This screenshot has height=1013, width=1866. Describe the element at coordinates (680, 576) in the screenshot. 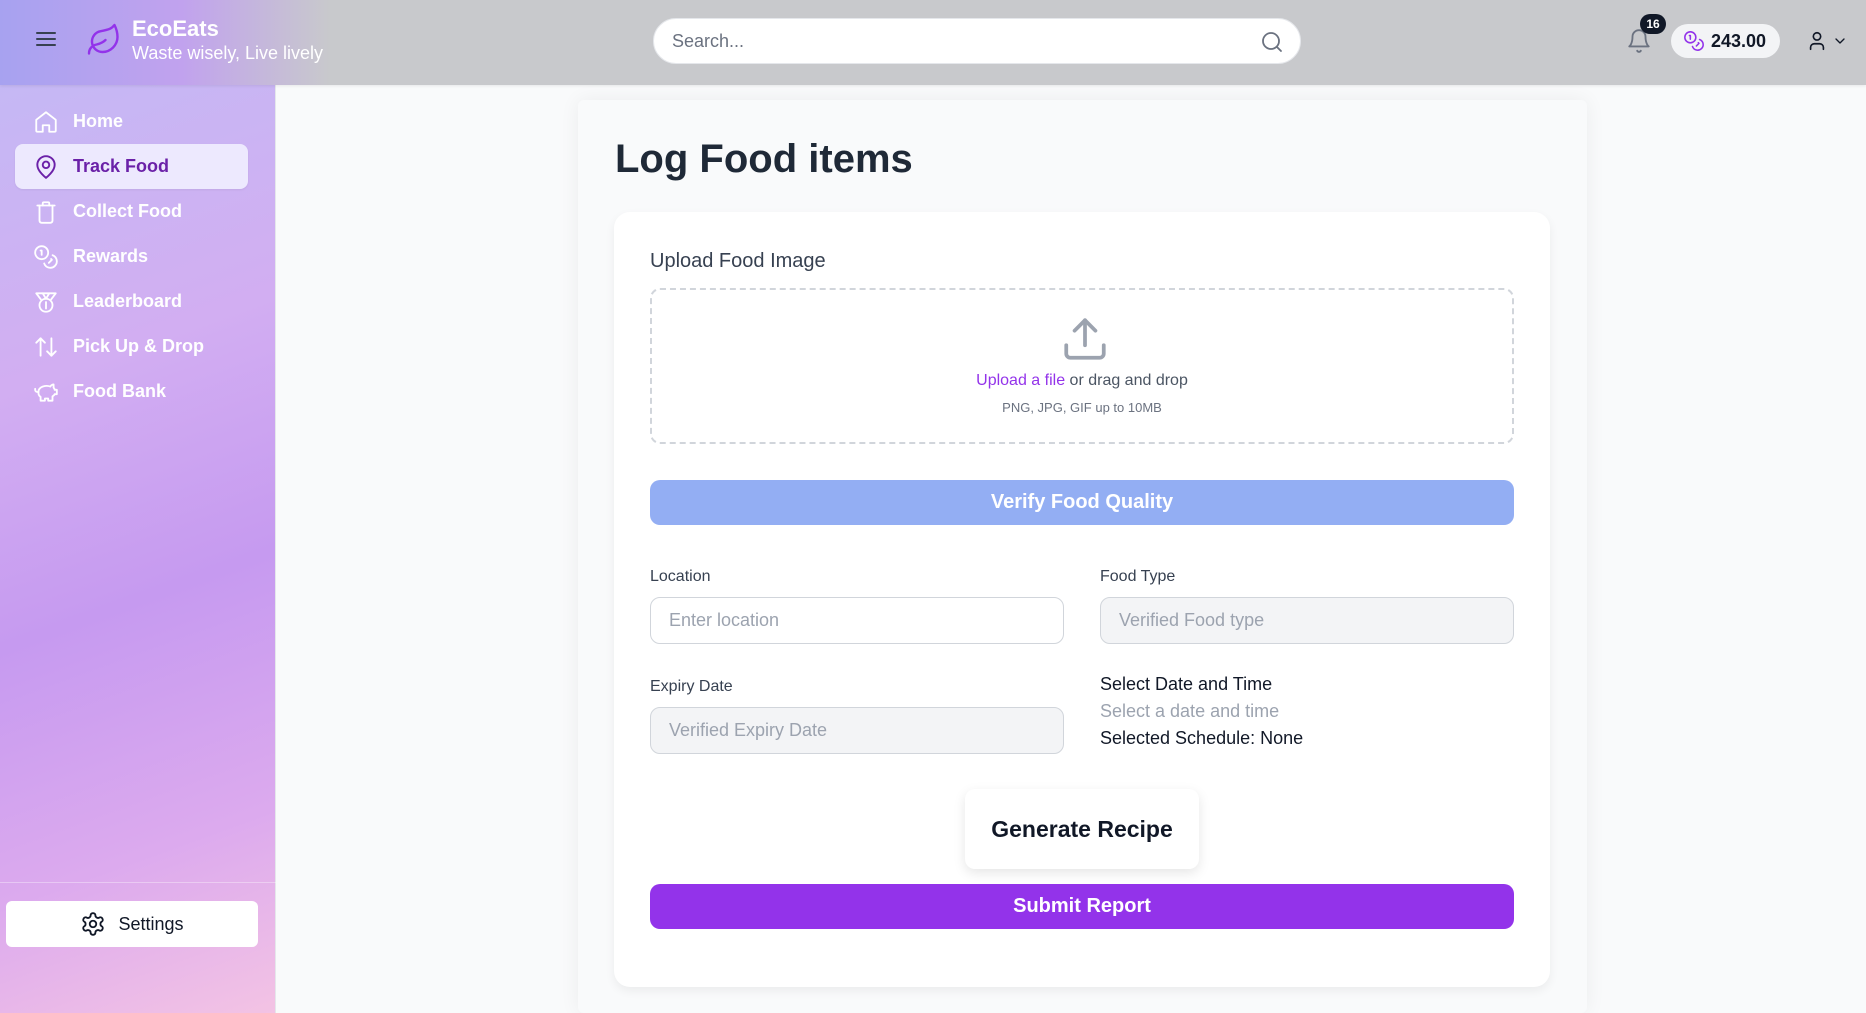

I see `location-label: Location` at that location.